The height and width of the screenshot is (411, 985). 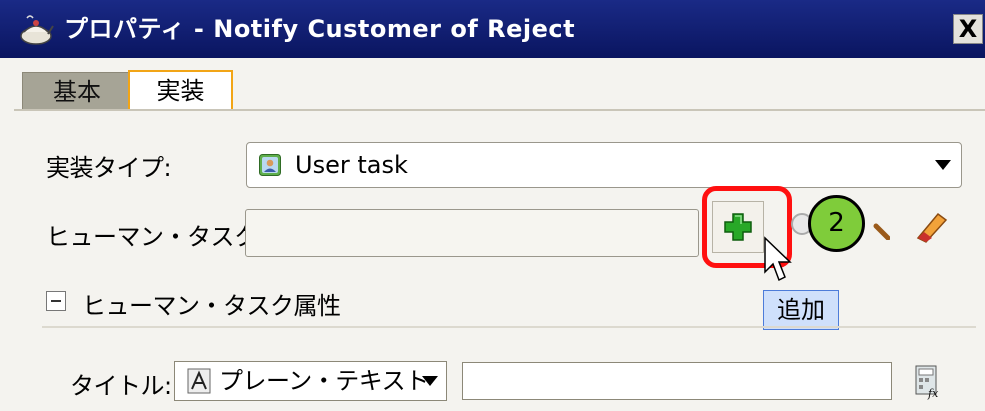 I want to click on teapot-icon, so click(x=37, y=30).